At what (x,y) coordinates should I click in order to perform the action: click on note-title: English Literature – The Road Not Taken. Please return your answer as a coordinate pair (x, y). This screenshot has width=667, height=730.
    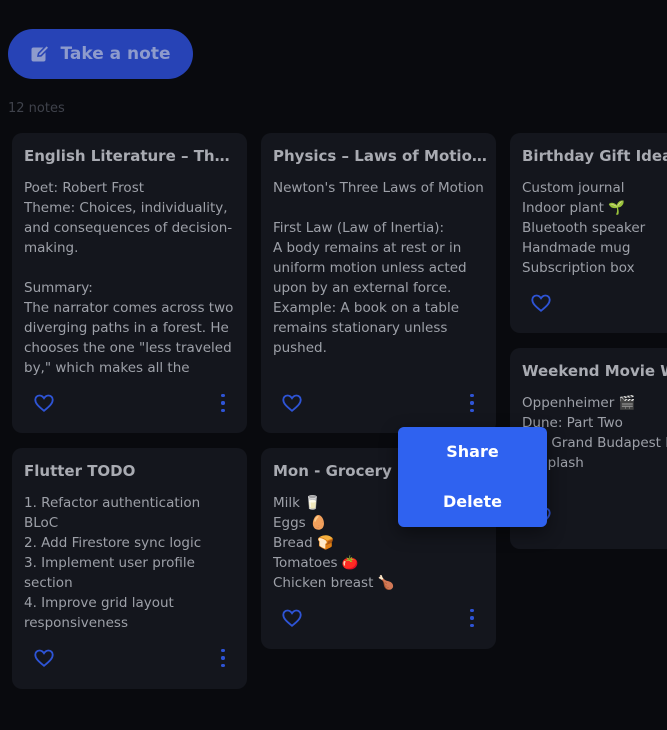
    Looking at the image, I should click on (131, 156).